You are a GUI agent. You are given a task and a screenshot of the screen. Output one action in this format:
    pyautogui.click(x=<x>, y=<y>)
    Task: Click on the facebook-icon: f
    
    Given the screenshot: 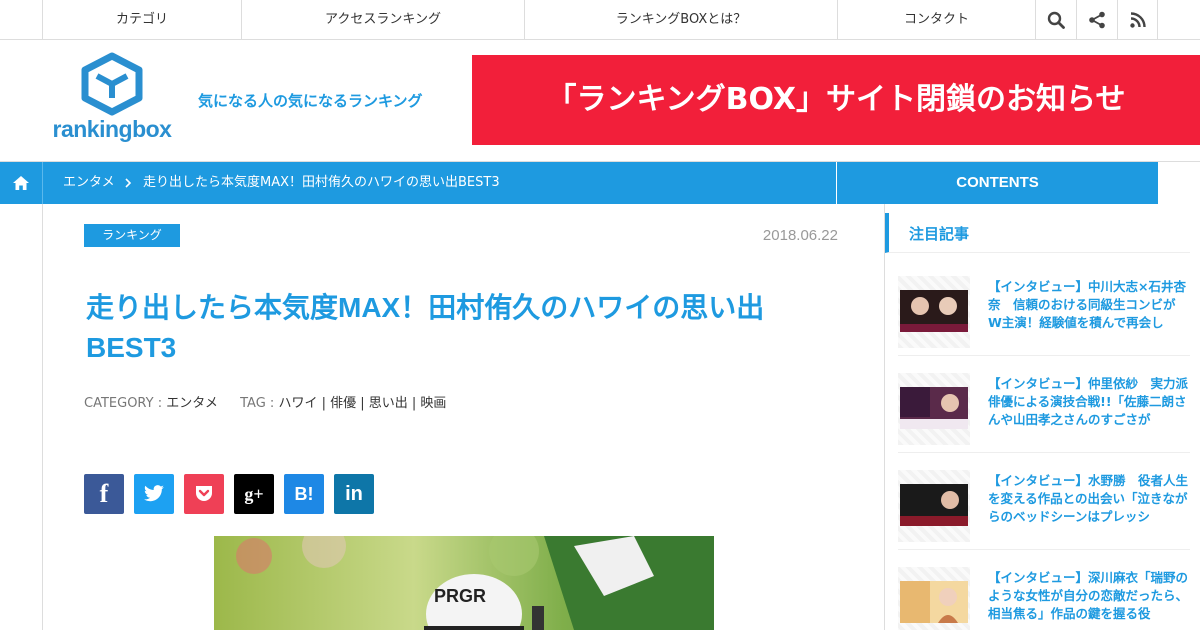 What is the action you would take?
    pyautogui.click(x=104, y=493)
    